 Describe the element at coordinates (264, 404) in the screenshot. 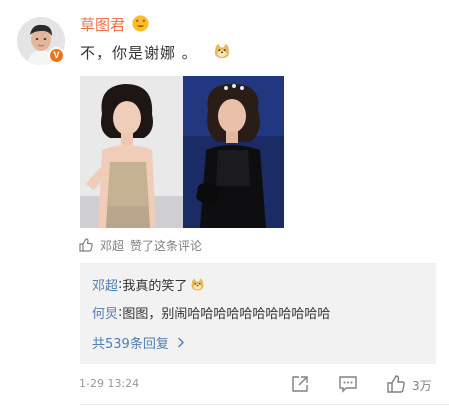

I see `divider` at that location.